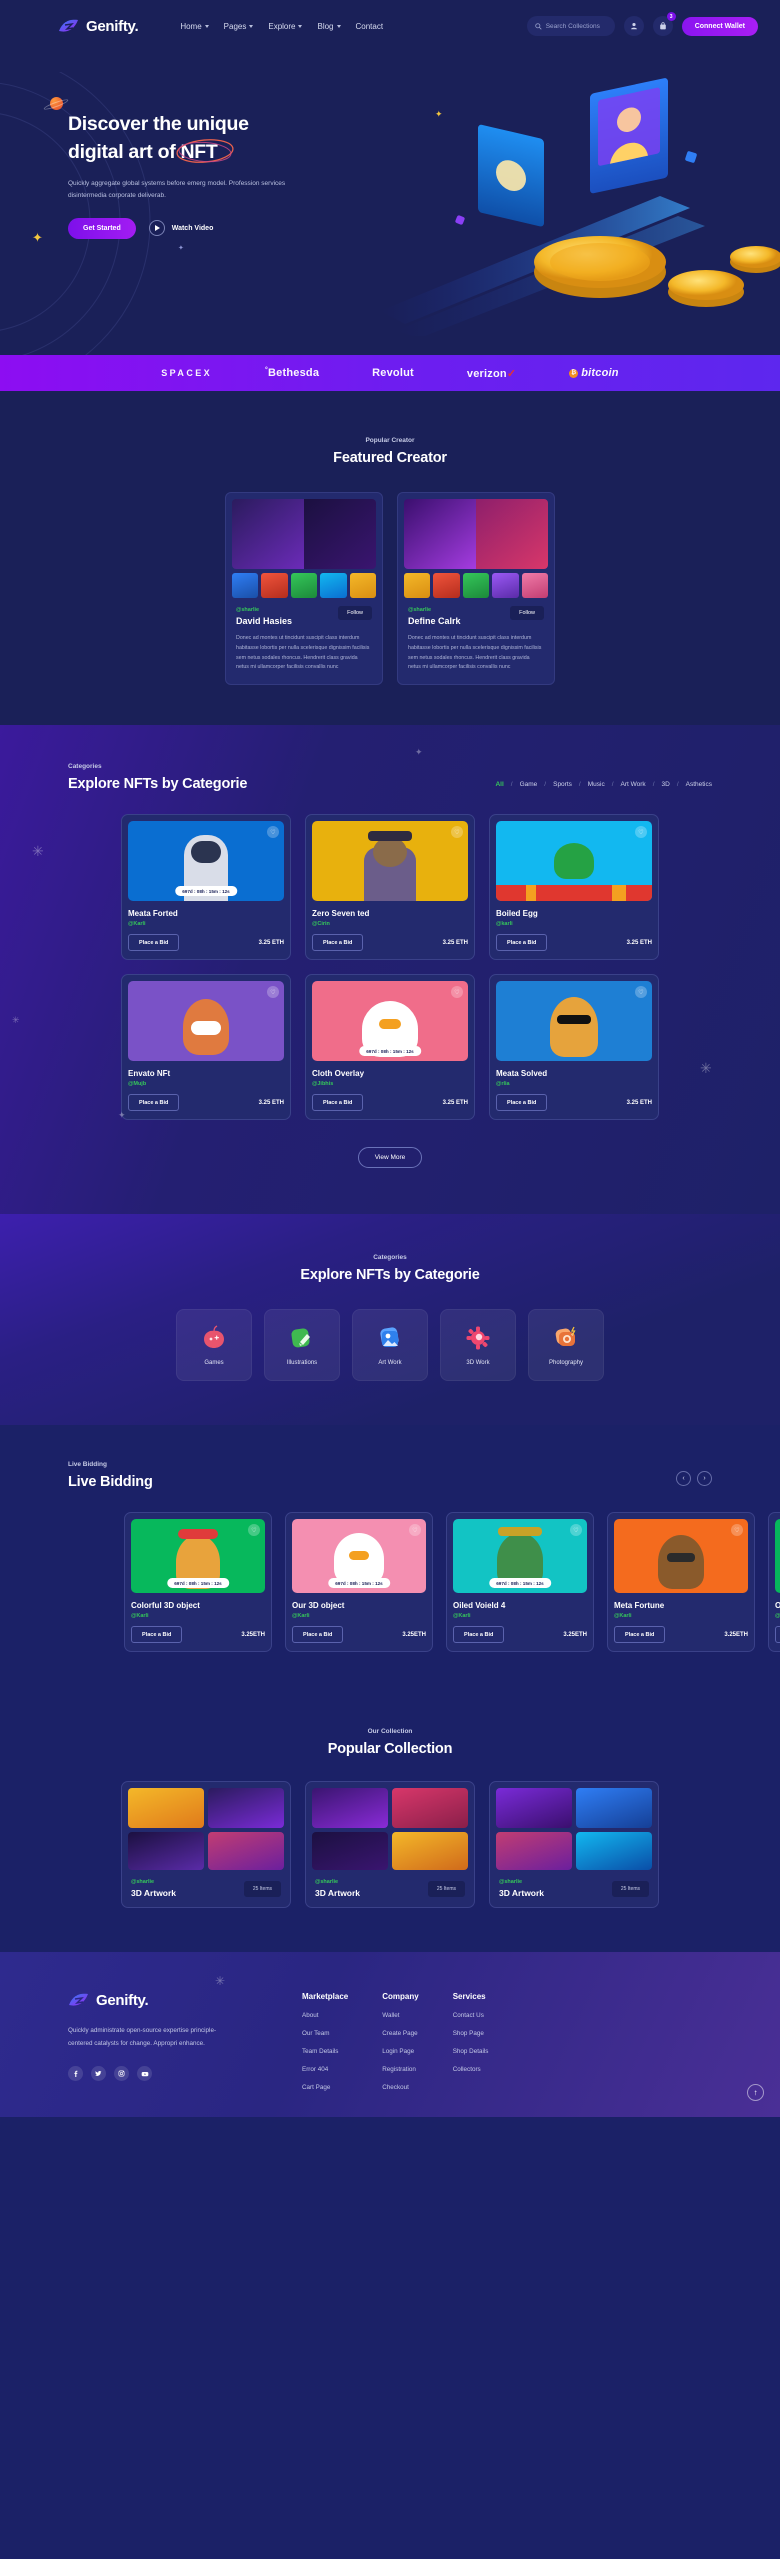  What do you see at coordinates (325, 2033) in the screenshot?
I see `footer-link-our-team: Our Team` at bounding box center [325, 2033].